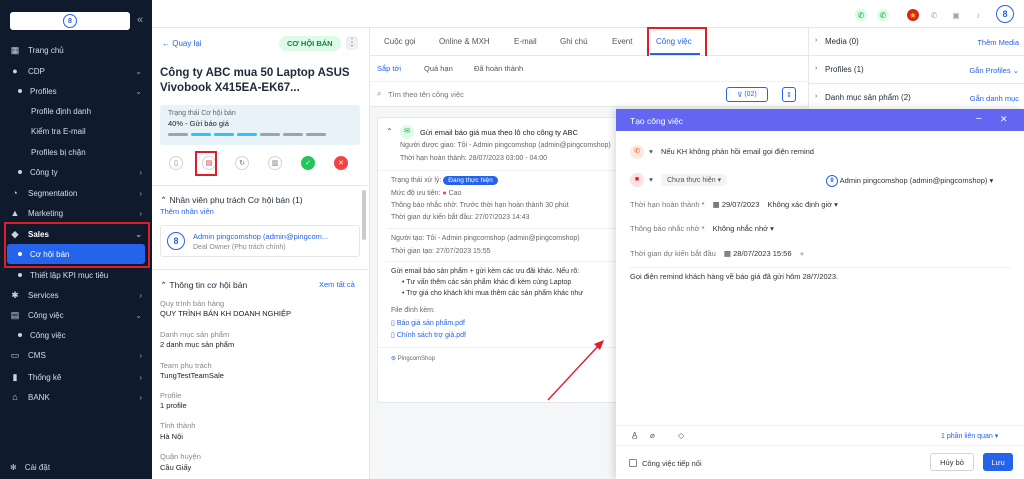 The width and height of the screenshot is (1024, 479). Describe the element at coordinates (76, 467) in the screenshot. I see `settings-item: ✻ Cài đặt` at that location.